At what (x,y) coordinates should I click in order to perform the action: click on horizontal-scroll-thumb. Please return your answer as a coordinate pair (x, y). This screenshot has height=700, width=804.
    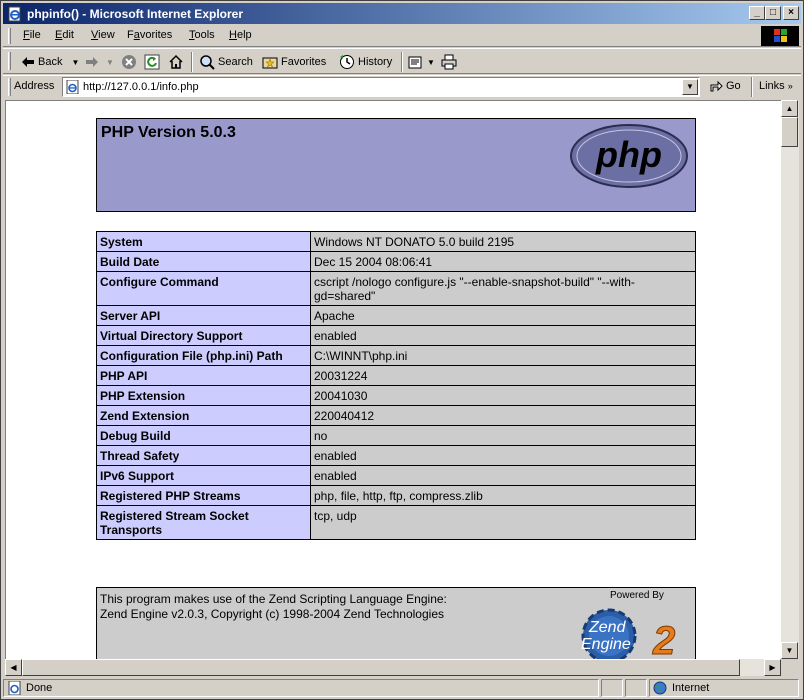
    Looking at the image, I should click on (381, 667).